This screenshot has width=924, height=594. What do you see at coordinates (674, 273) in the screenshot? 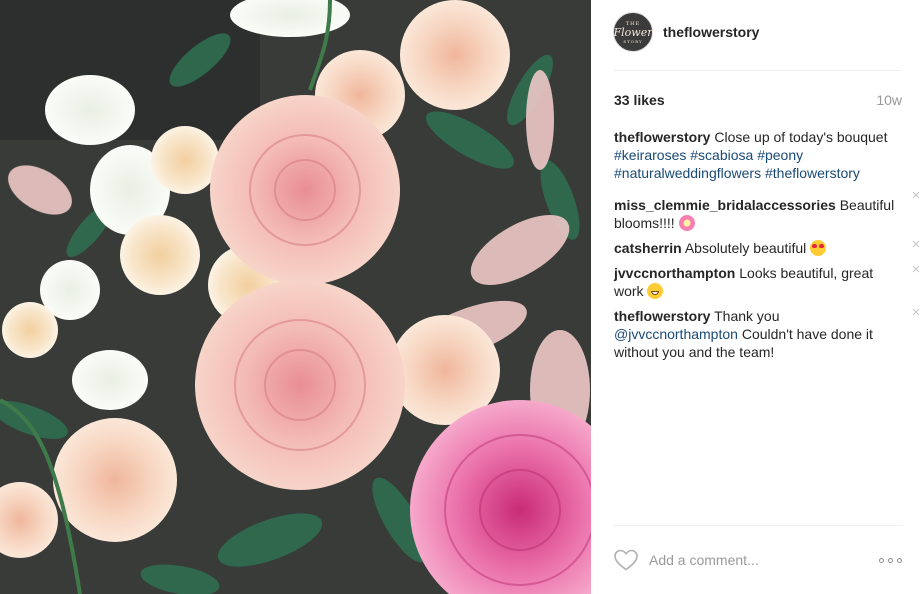
I see `comment-username-link: jvvccnorthampton` at bounding box center [674, 273].